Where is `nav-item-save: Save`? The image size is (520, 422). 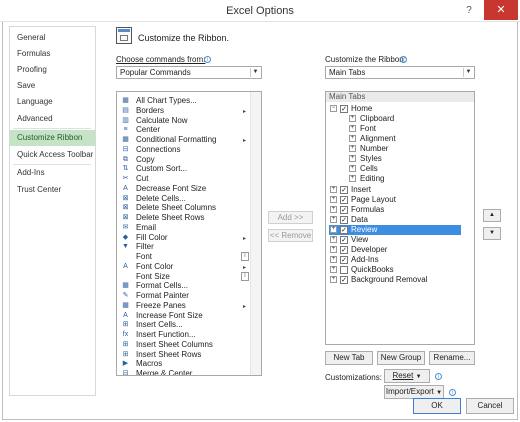
nav-item-save: Save is located at coordinates (52, 86).